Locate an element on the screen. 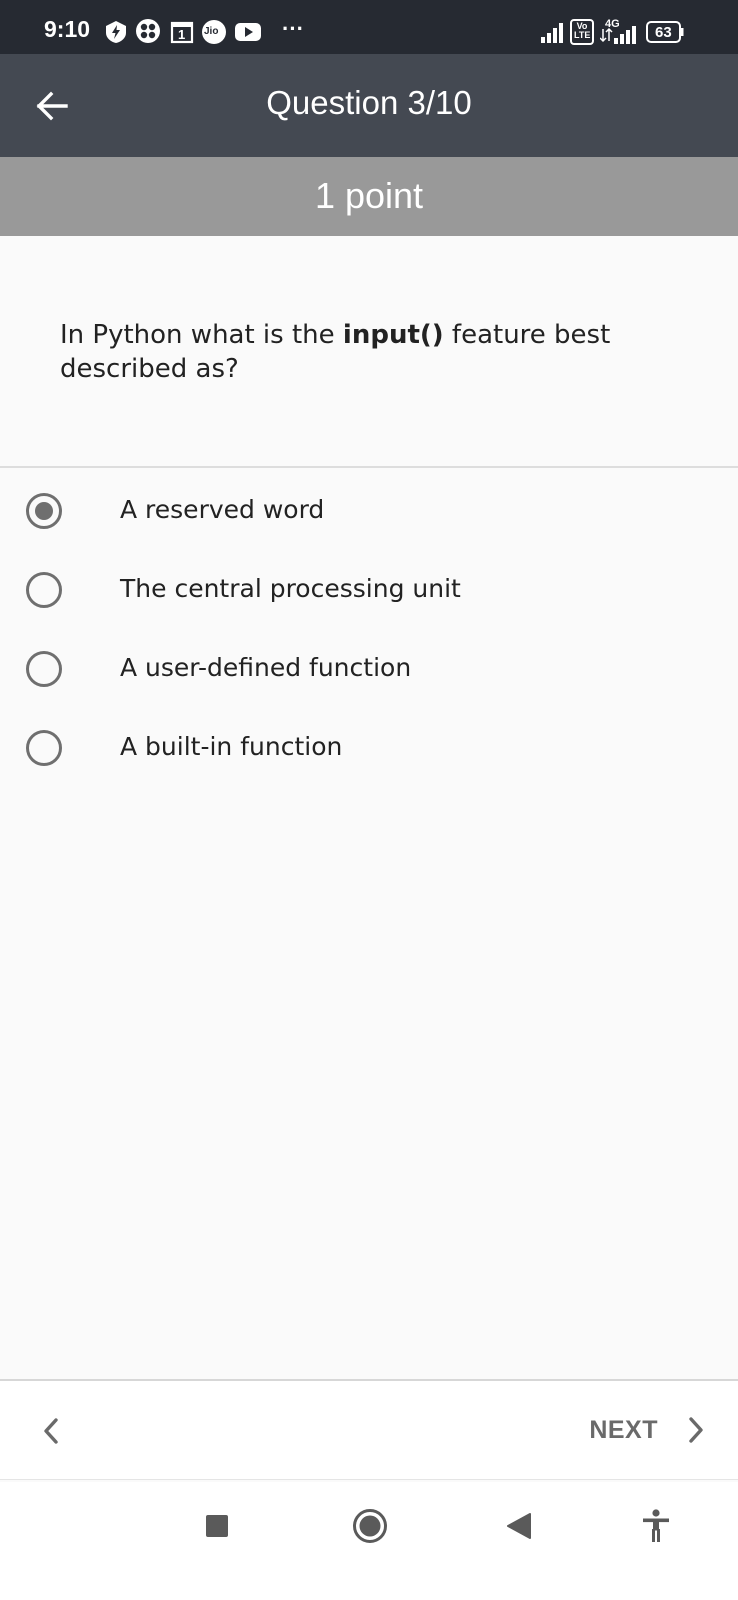 This screenshot has width=738, height=1600. answer-option: The central processing unit is located at coordinates (369, 590).